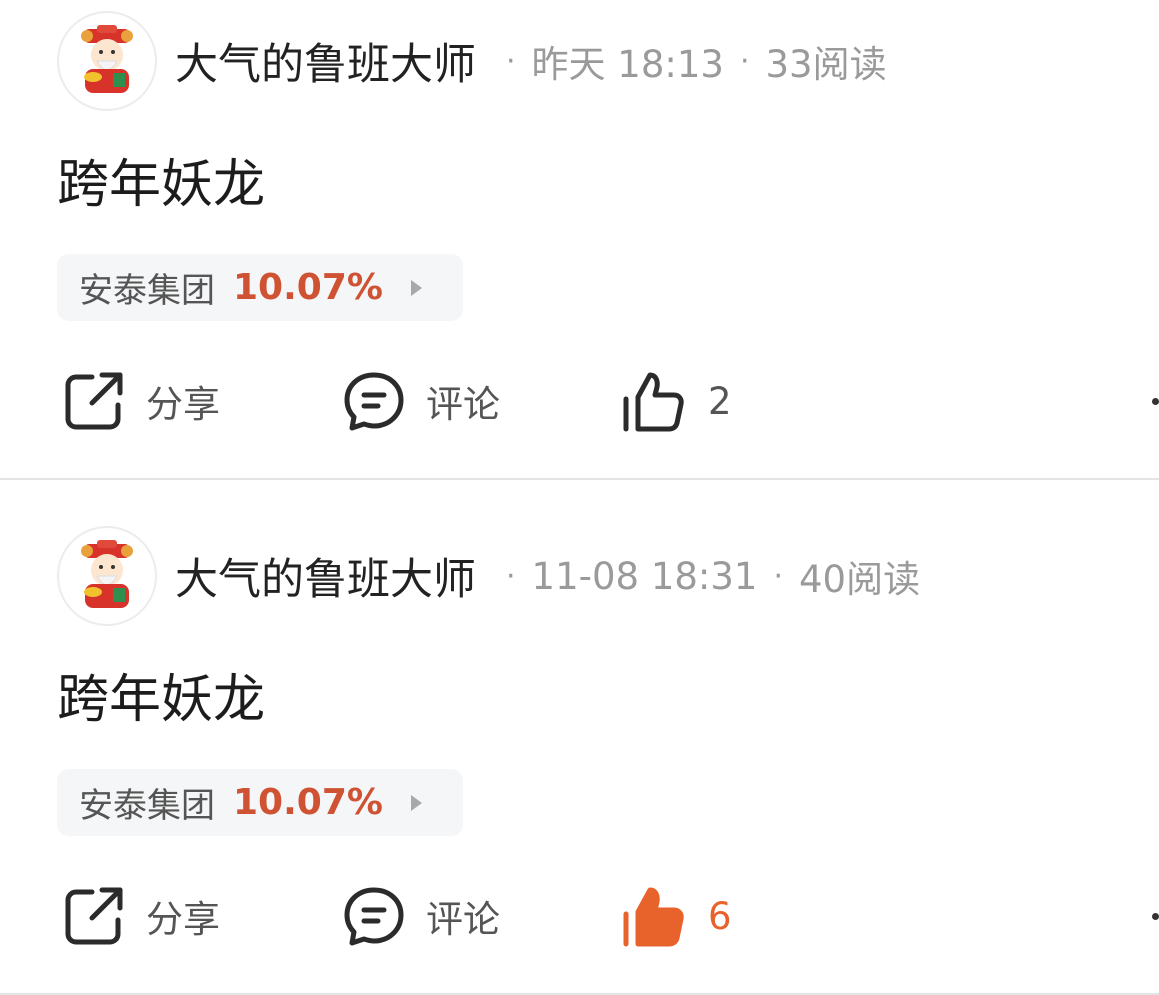 The height and width of the screenshot is (995, 1159). I want to click on like-count: 6, so click(720, 916).